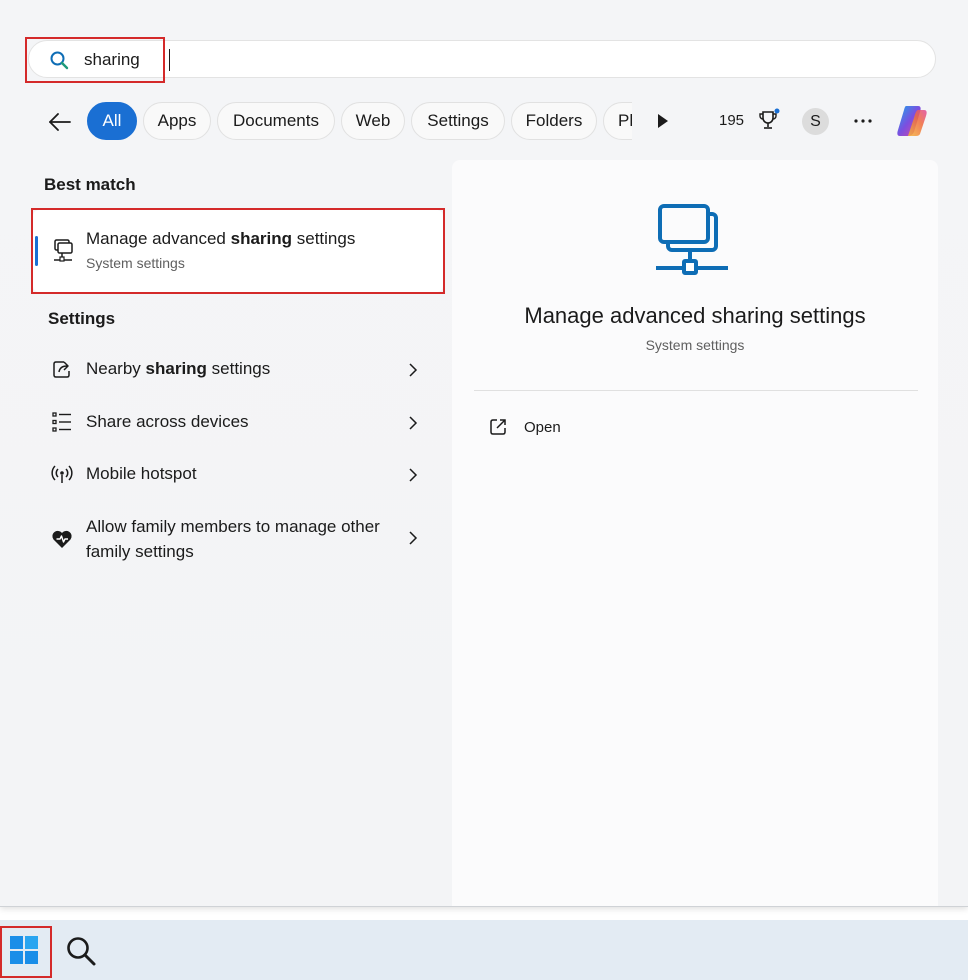  What do you see at coordinates (484, 950) in the screenshot?
I see `taskbar` at bounding box center [484, 950].